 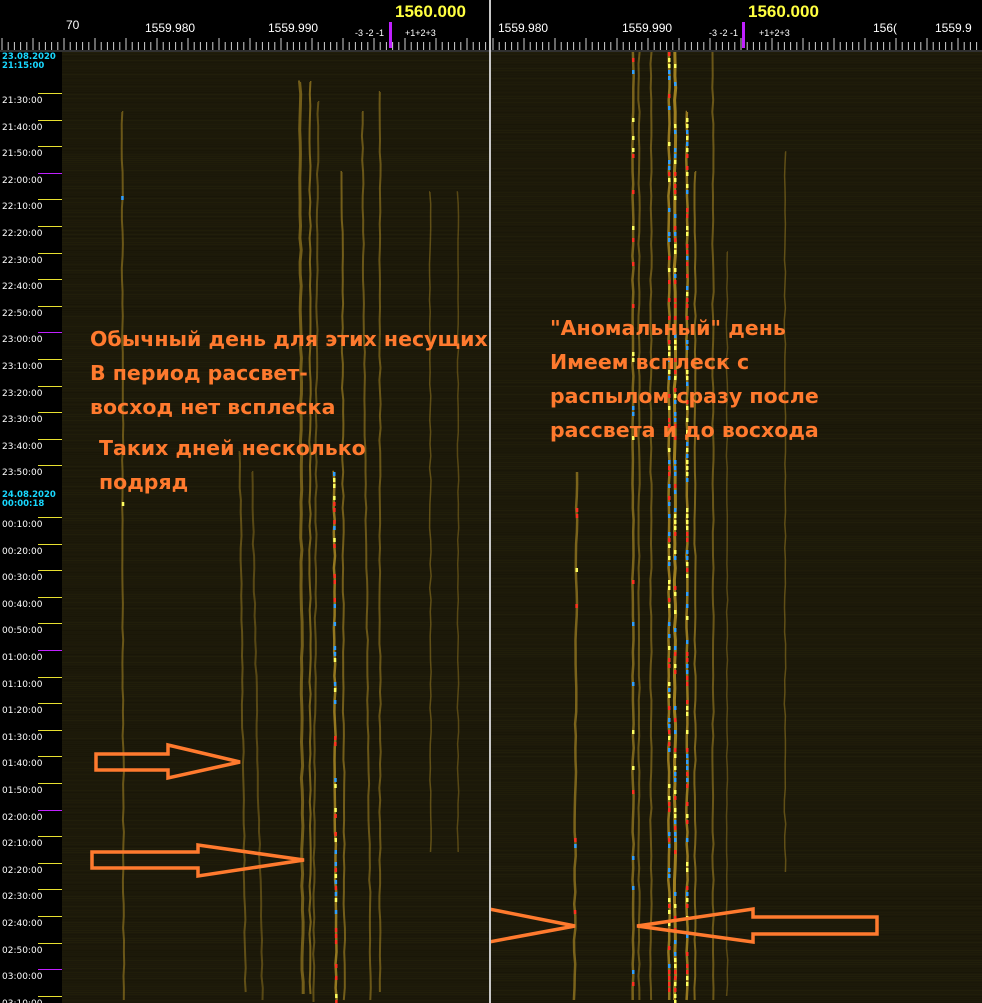 I want to click on arrow-annotations-left, so click(x=197, y=810).